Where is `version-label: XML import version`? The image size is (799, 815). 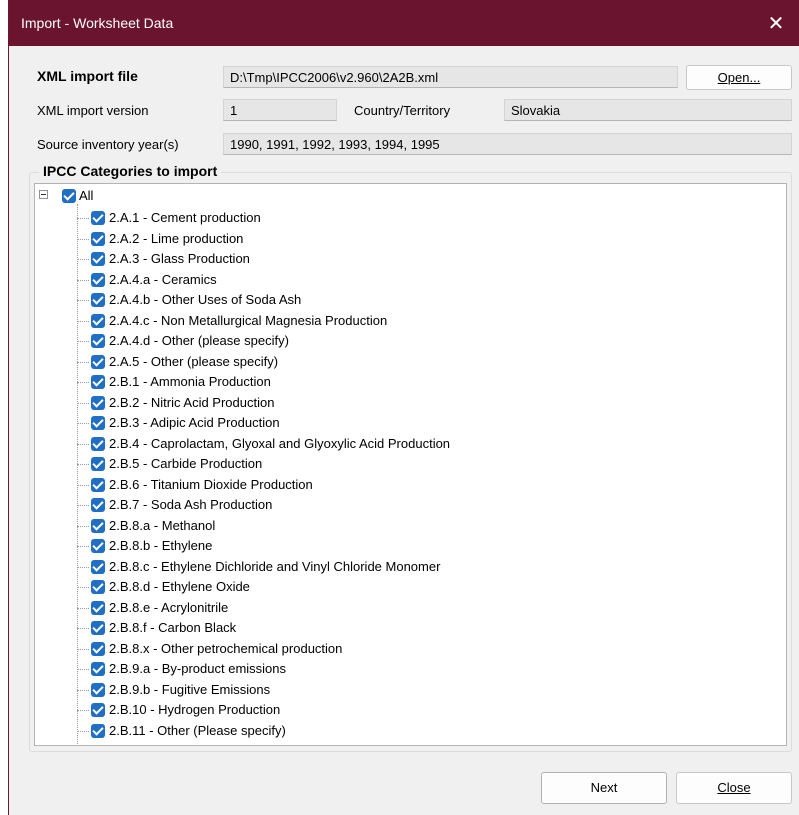 version-label: XML import version is located at coordinates (93, 110).